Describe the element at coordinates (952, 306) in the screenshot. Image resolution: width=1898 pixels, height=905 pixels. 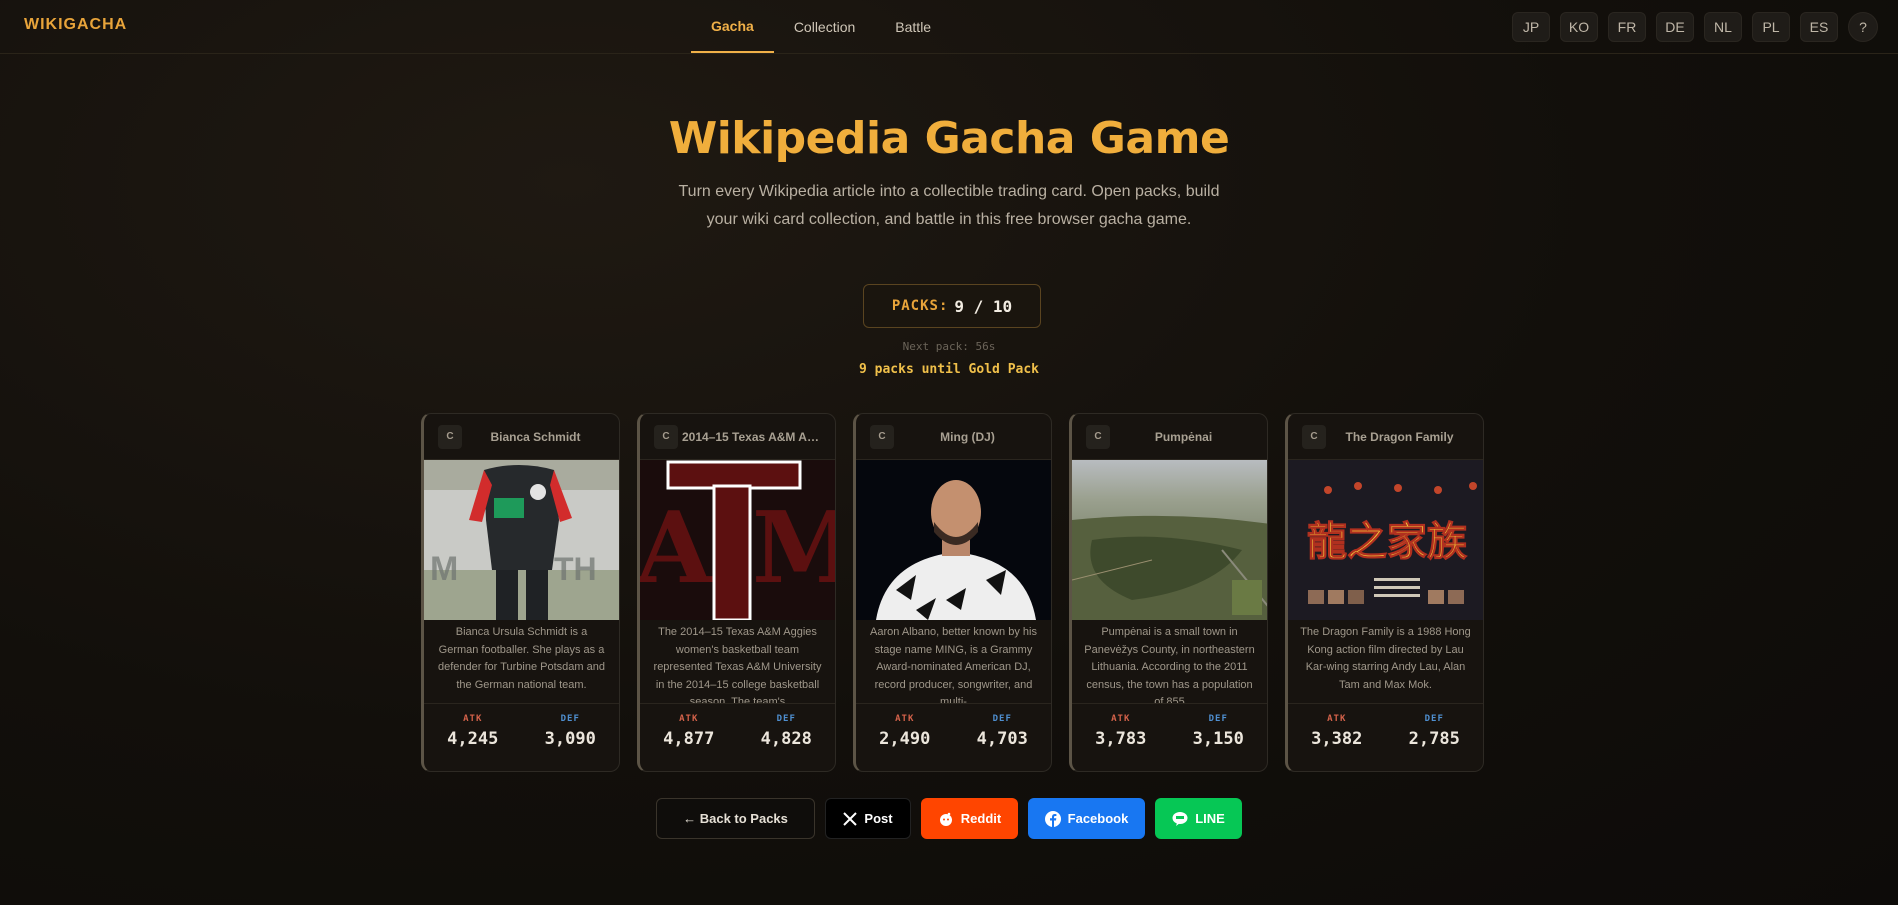
I see `packs-counter: PACKS: 9 / 10` at that location.